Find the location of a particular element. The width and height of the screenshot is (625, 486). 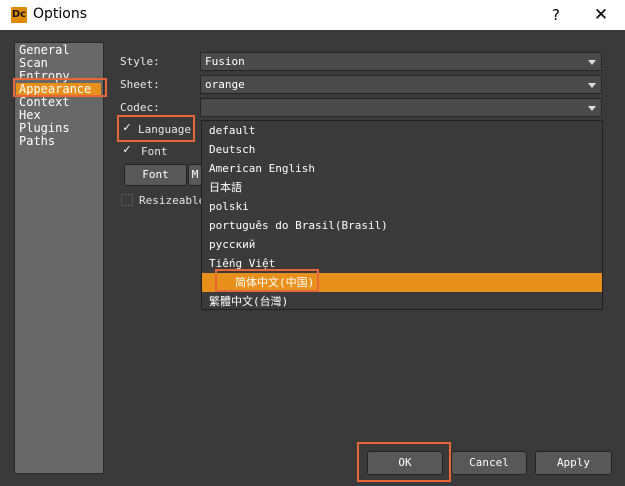

language-option: Deutsch is located at coordinates (402, 149).